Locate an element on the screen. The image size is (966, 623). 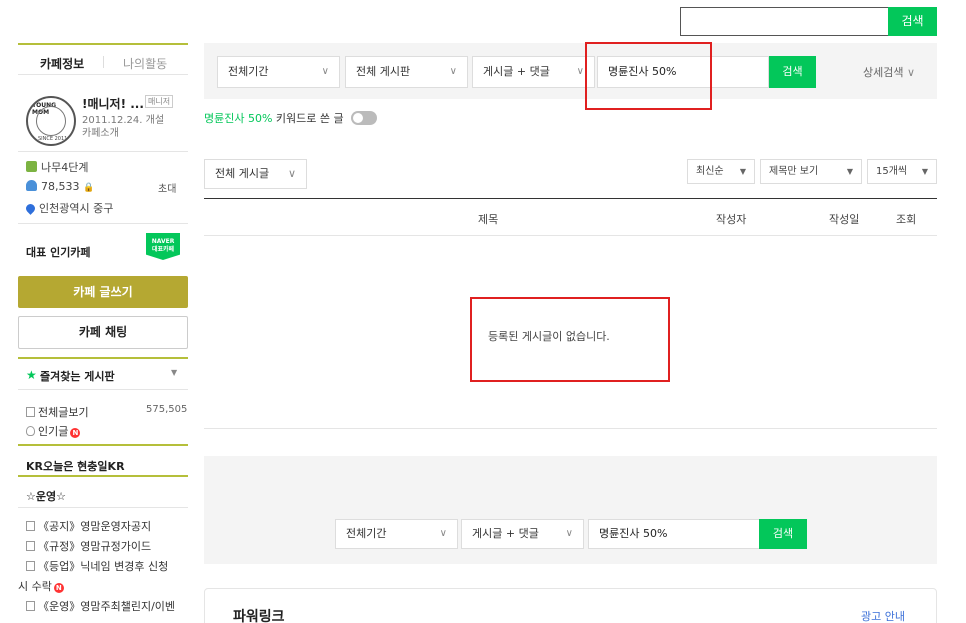
column-author: 작성자 is located at coordinates (731, 219).